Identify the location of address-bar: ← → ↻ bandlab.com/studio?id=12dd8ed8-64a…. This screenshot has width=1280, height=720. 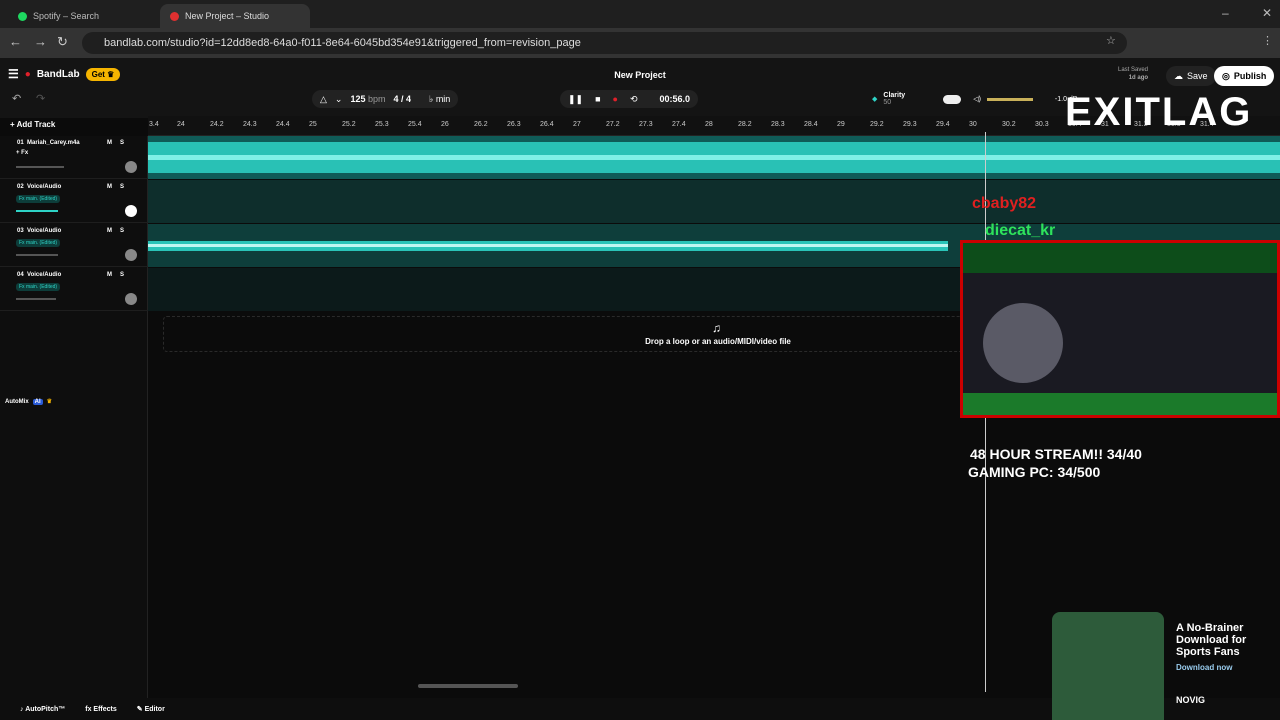
(640, 43).